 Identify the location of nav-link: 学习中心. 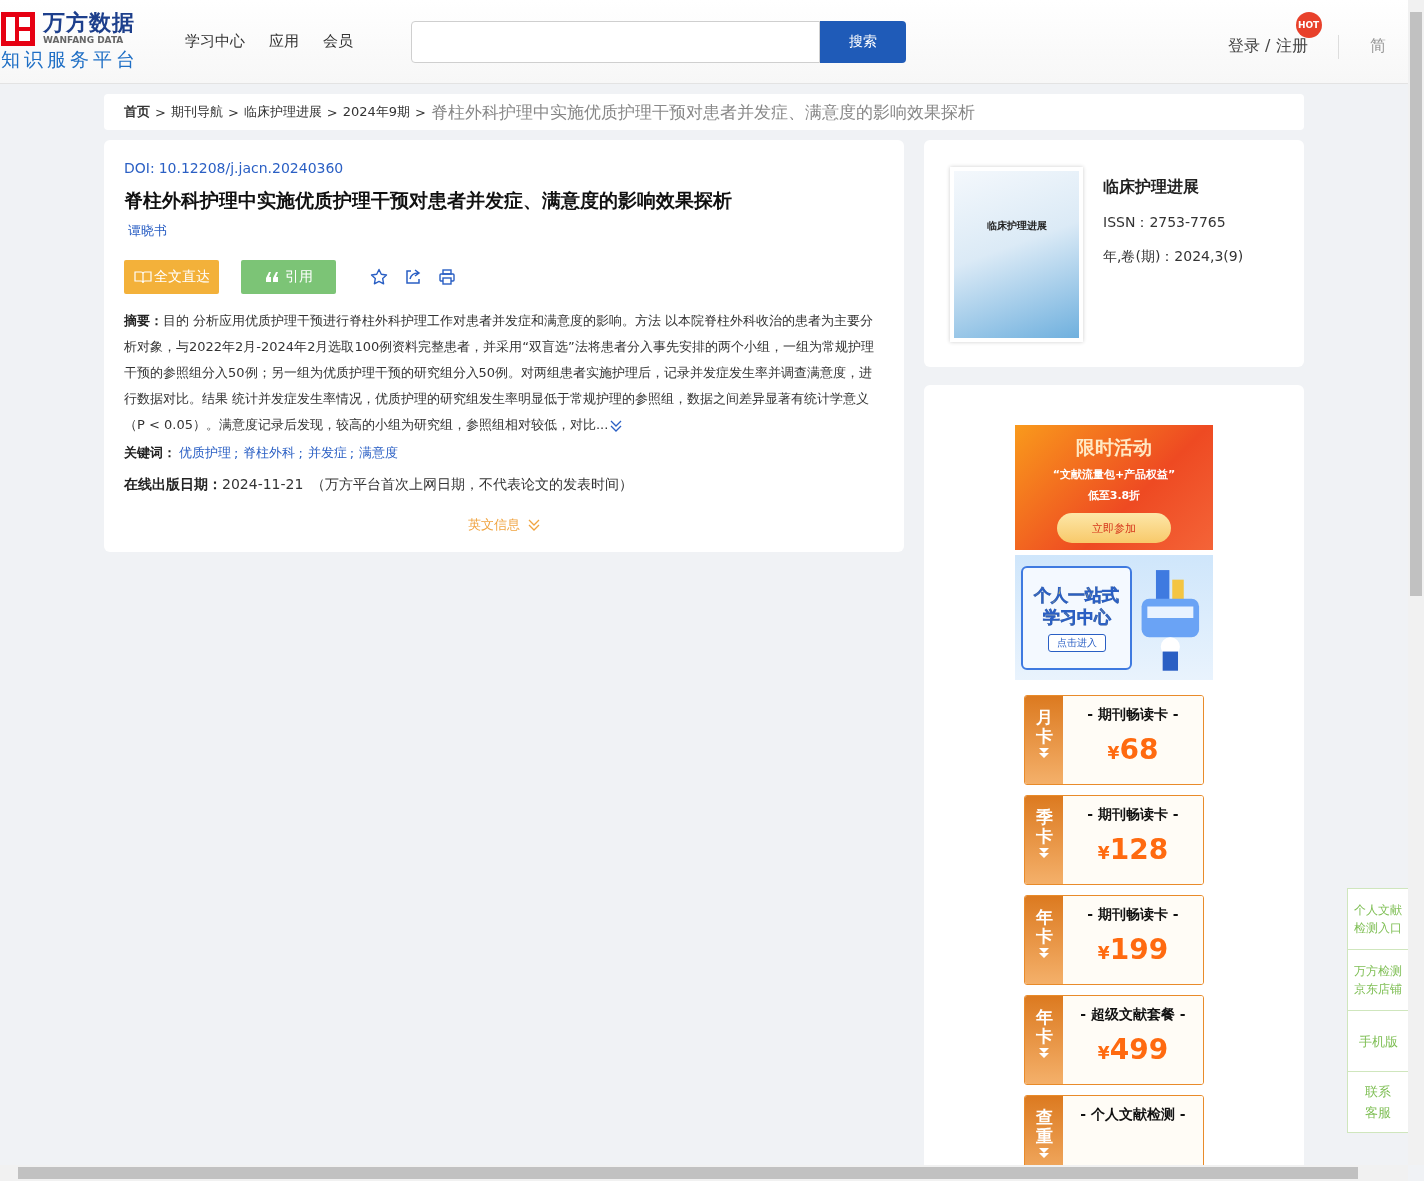
(215, 41).